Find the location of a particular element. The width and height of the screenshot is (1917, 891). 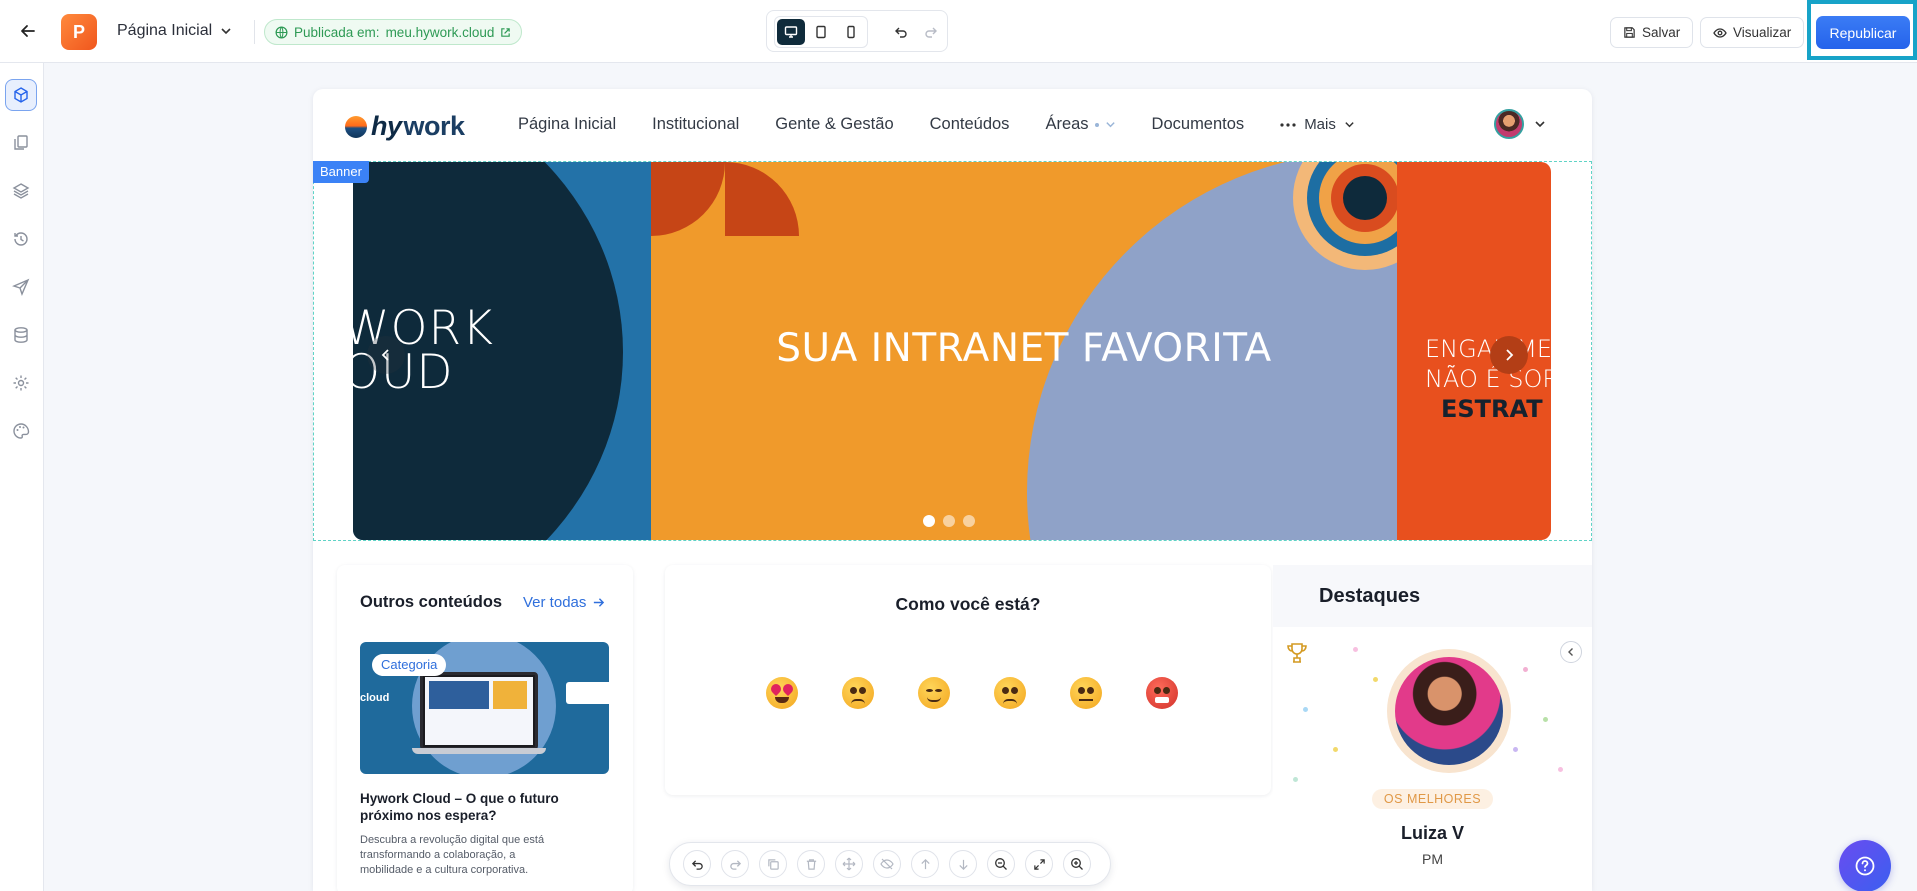

page-selector-label: Página Inicial is located at coordinates (165, 30).